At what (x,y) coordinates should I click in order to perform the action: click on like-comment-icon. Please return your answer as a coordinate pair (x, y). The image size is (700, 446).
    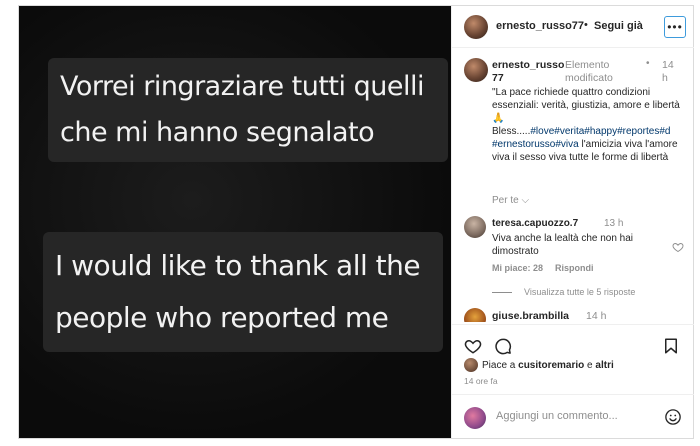
    Looking at the image, I should click on (678, 247).